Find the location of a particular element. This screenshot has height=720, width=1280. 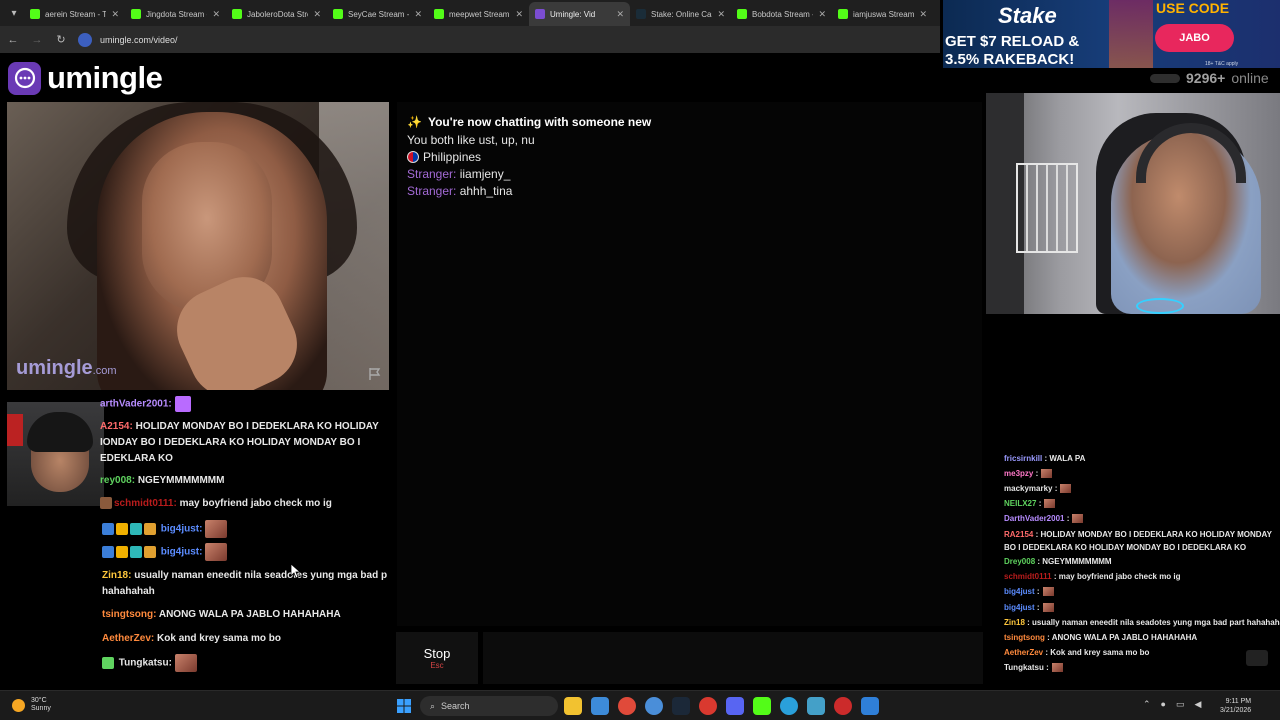

tab-favicon-icon is located at coordinates (136, 14).